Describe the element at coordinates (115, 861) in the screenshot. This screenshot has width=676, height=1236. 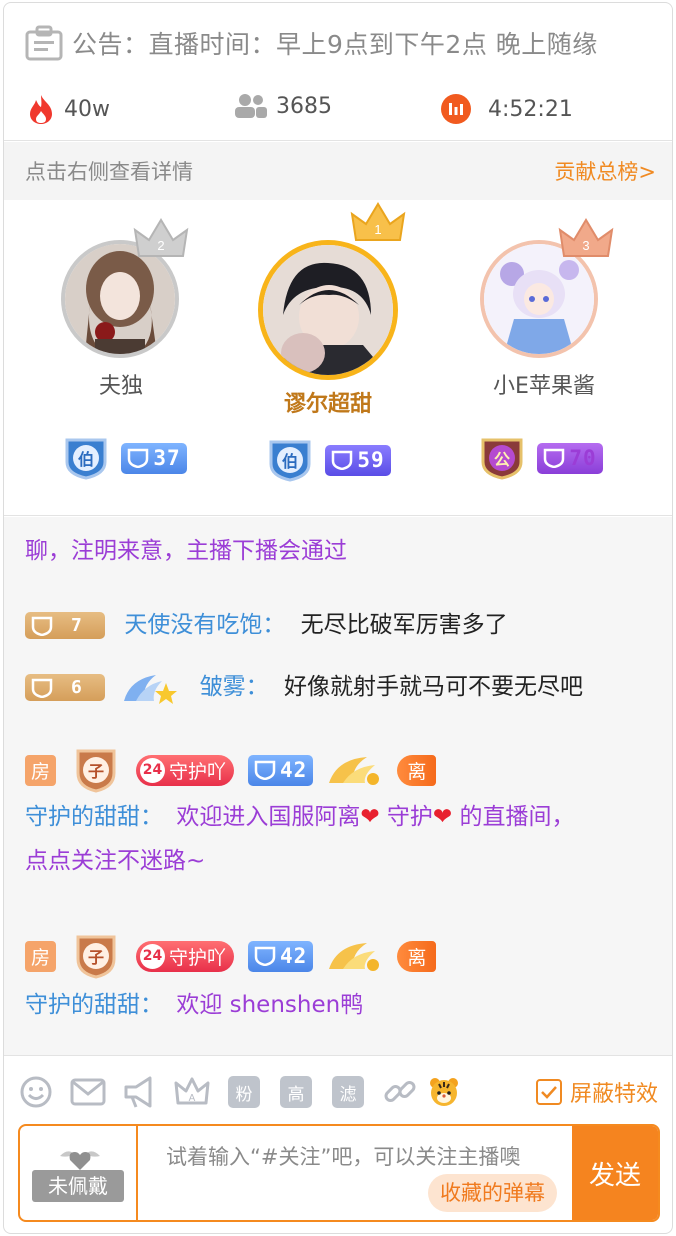
I see `welcome-text-line2: 点点关注不迷路~` at that location.